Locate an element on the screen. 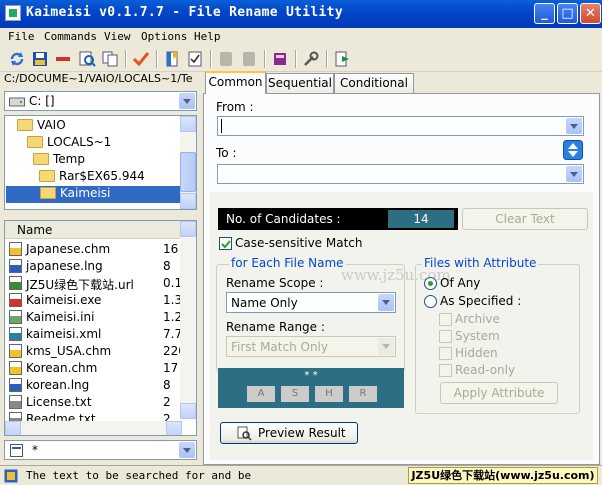  column-name: Name is located at coordinates (34, 230).